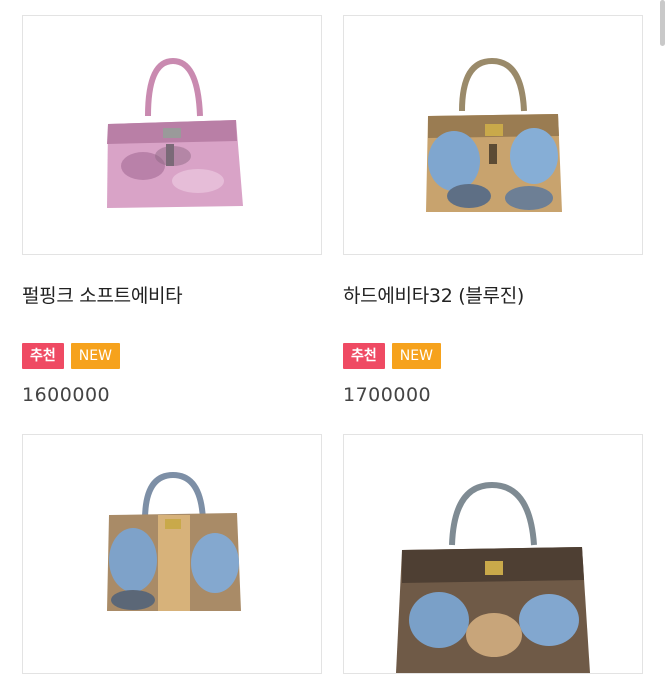 The image size is (667, 674). Describe the element at coordinates (493, 577) in the screenshot. I see `blue-brown-handbag-image` at that location.